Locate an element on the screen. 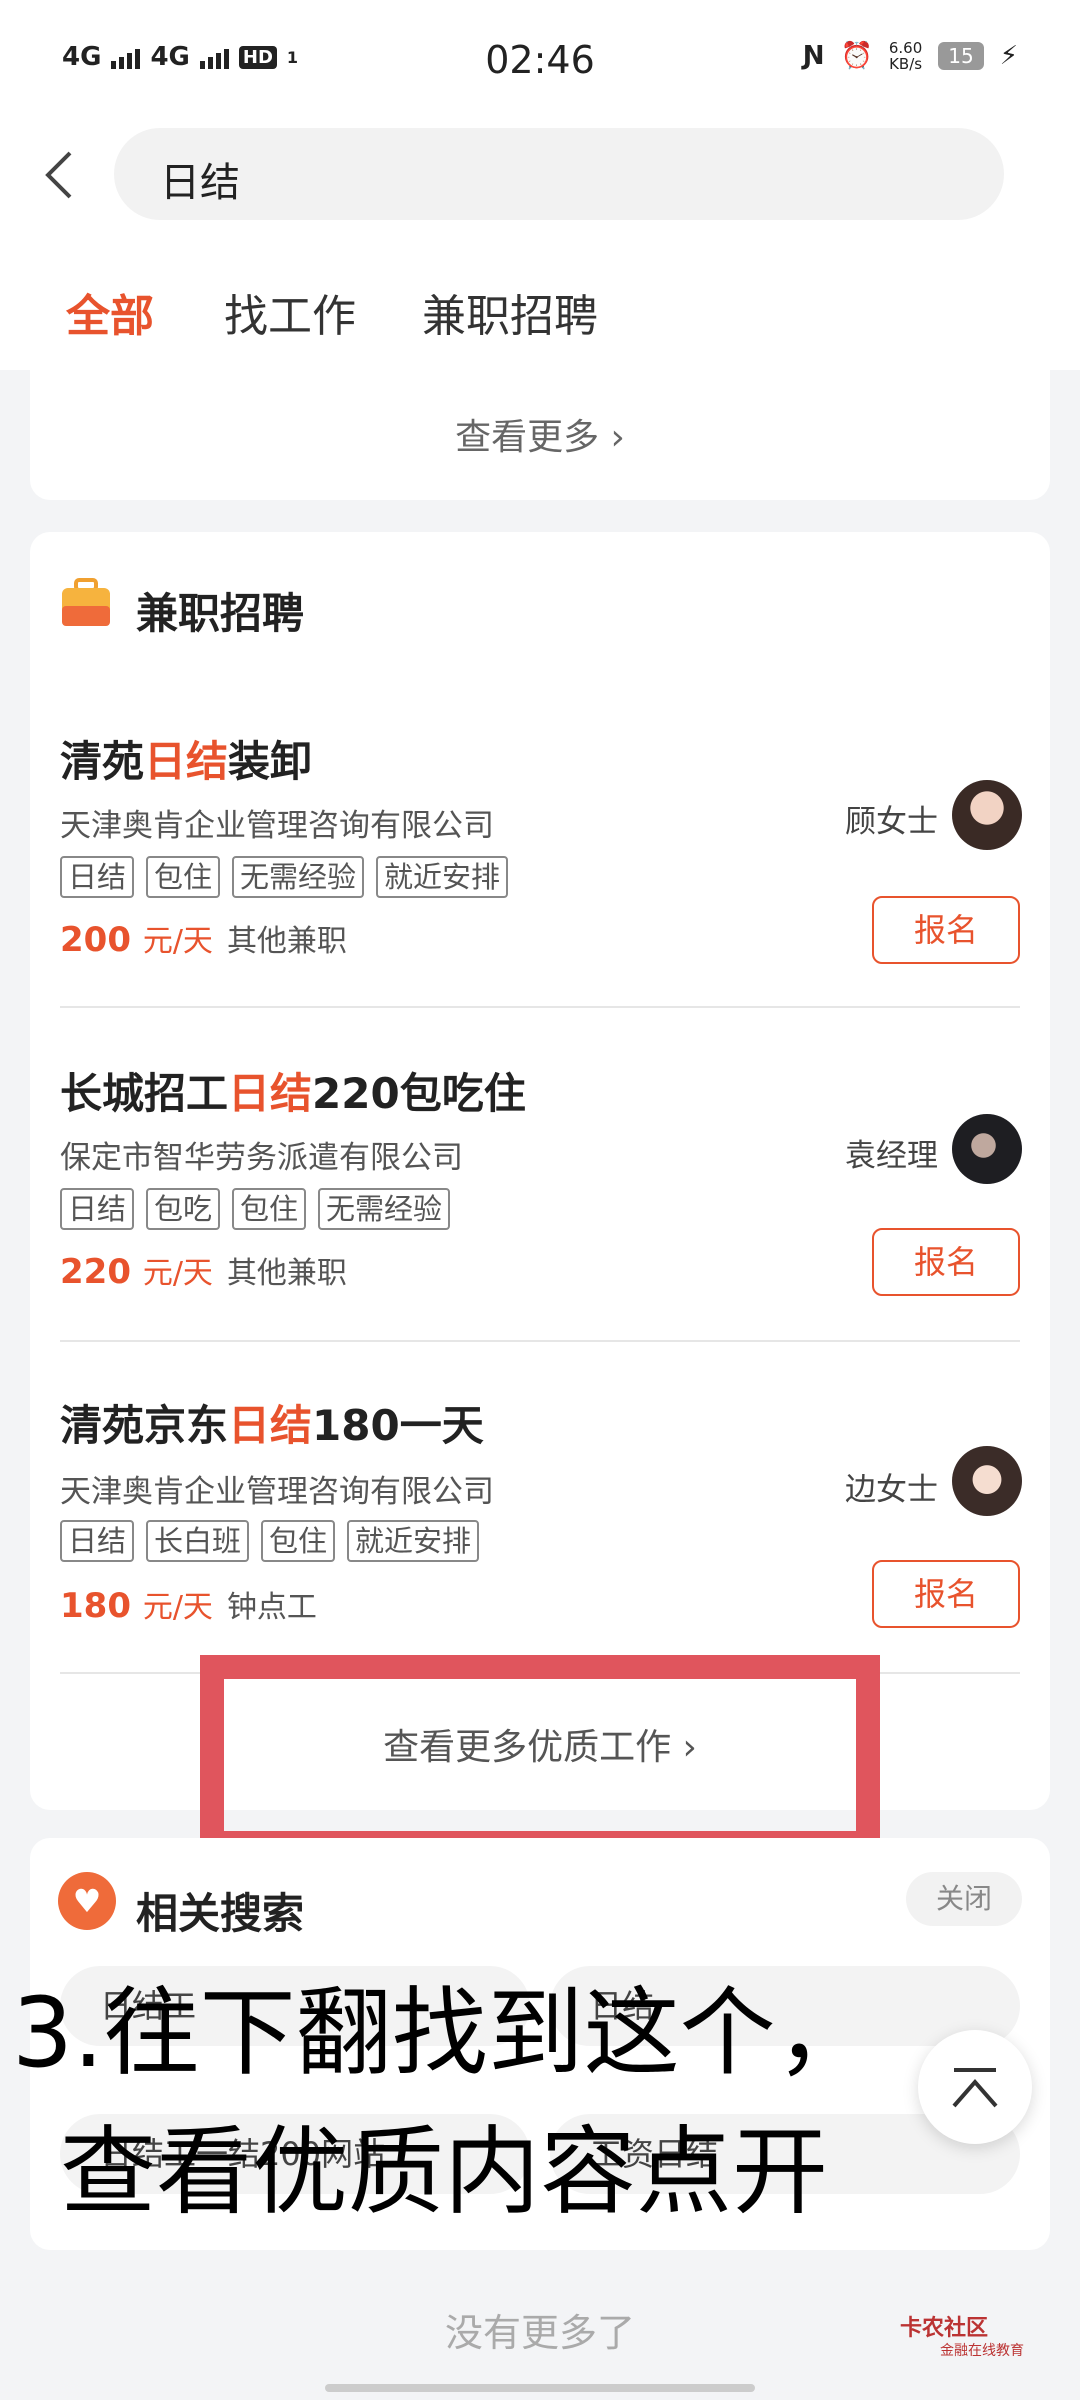 The width and height of the screenshot is (1080, 2400). section-title: 兼职招聘 is located at coordinates (220, 613).